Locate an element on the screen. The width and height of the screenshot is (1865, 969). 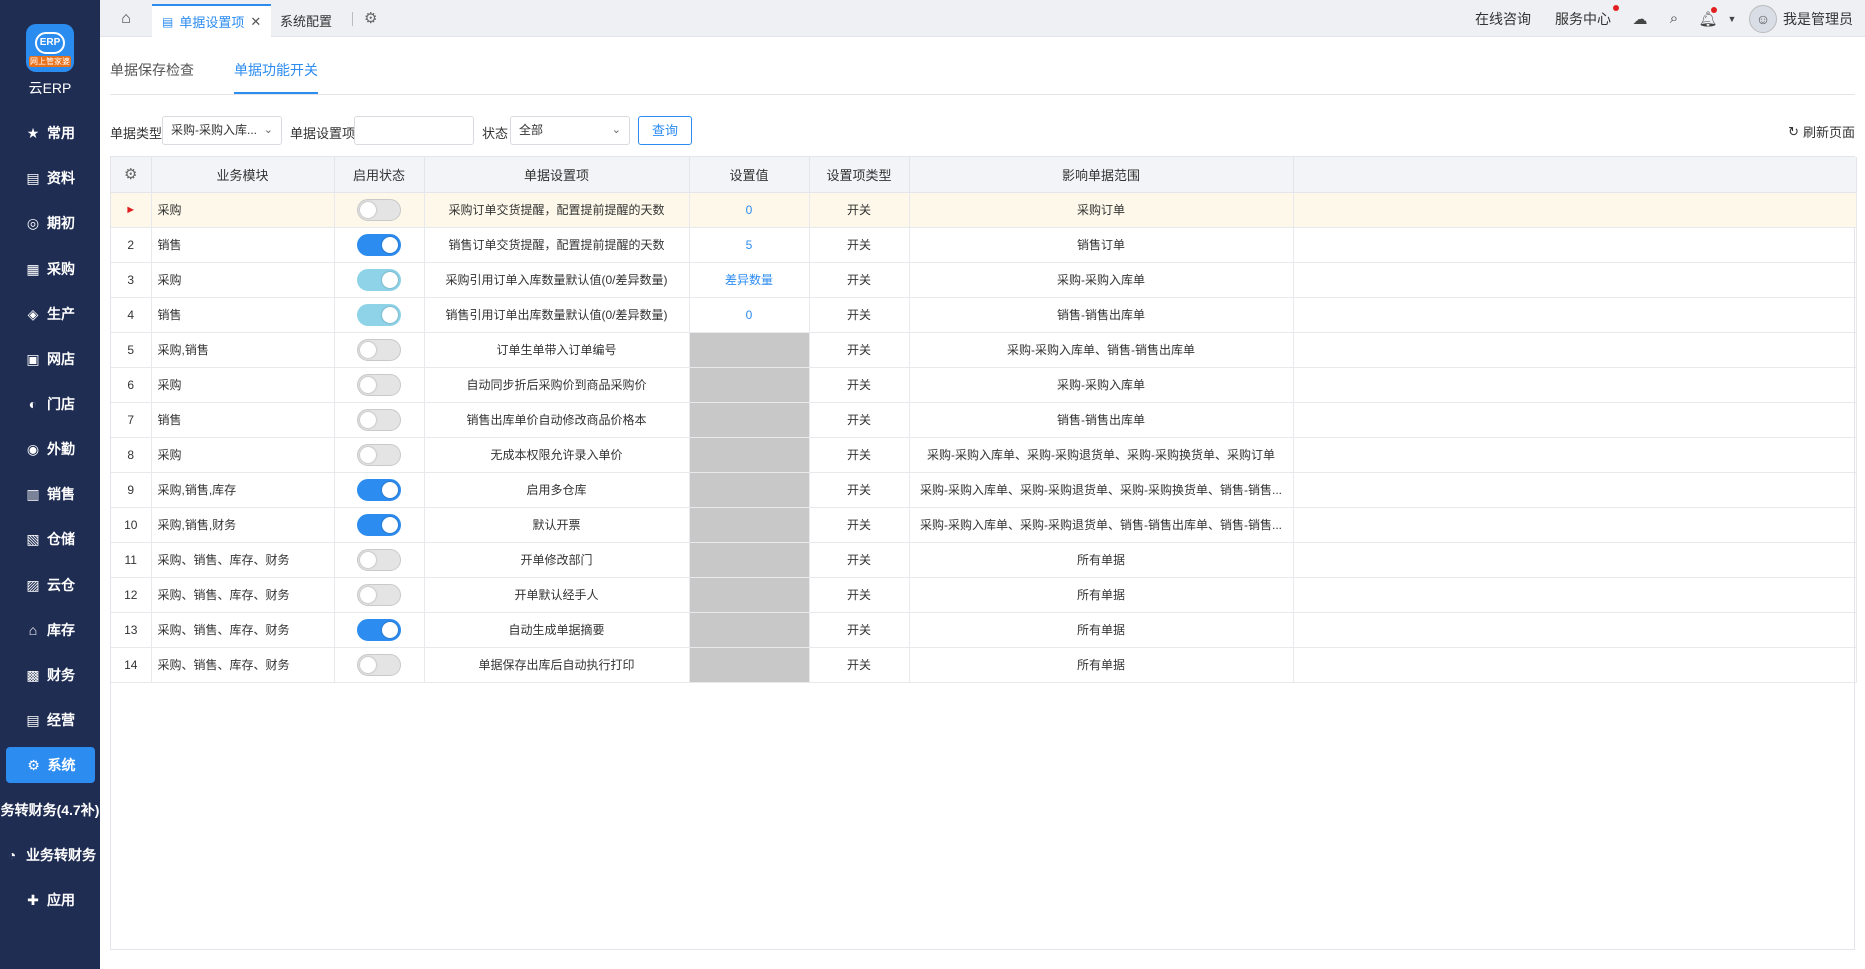
subtab-save-check: 单据保存检查 is located at coordinates (152, 76).